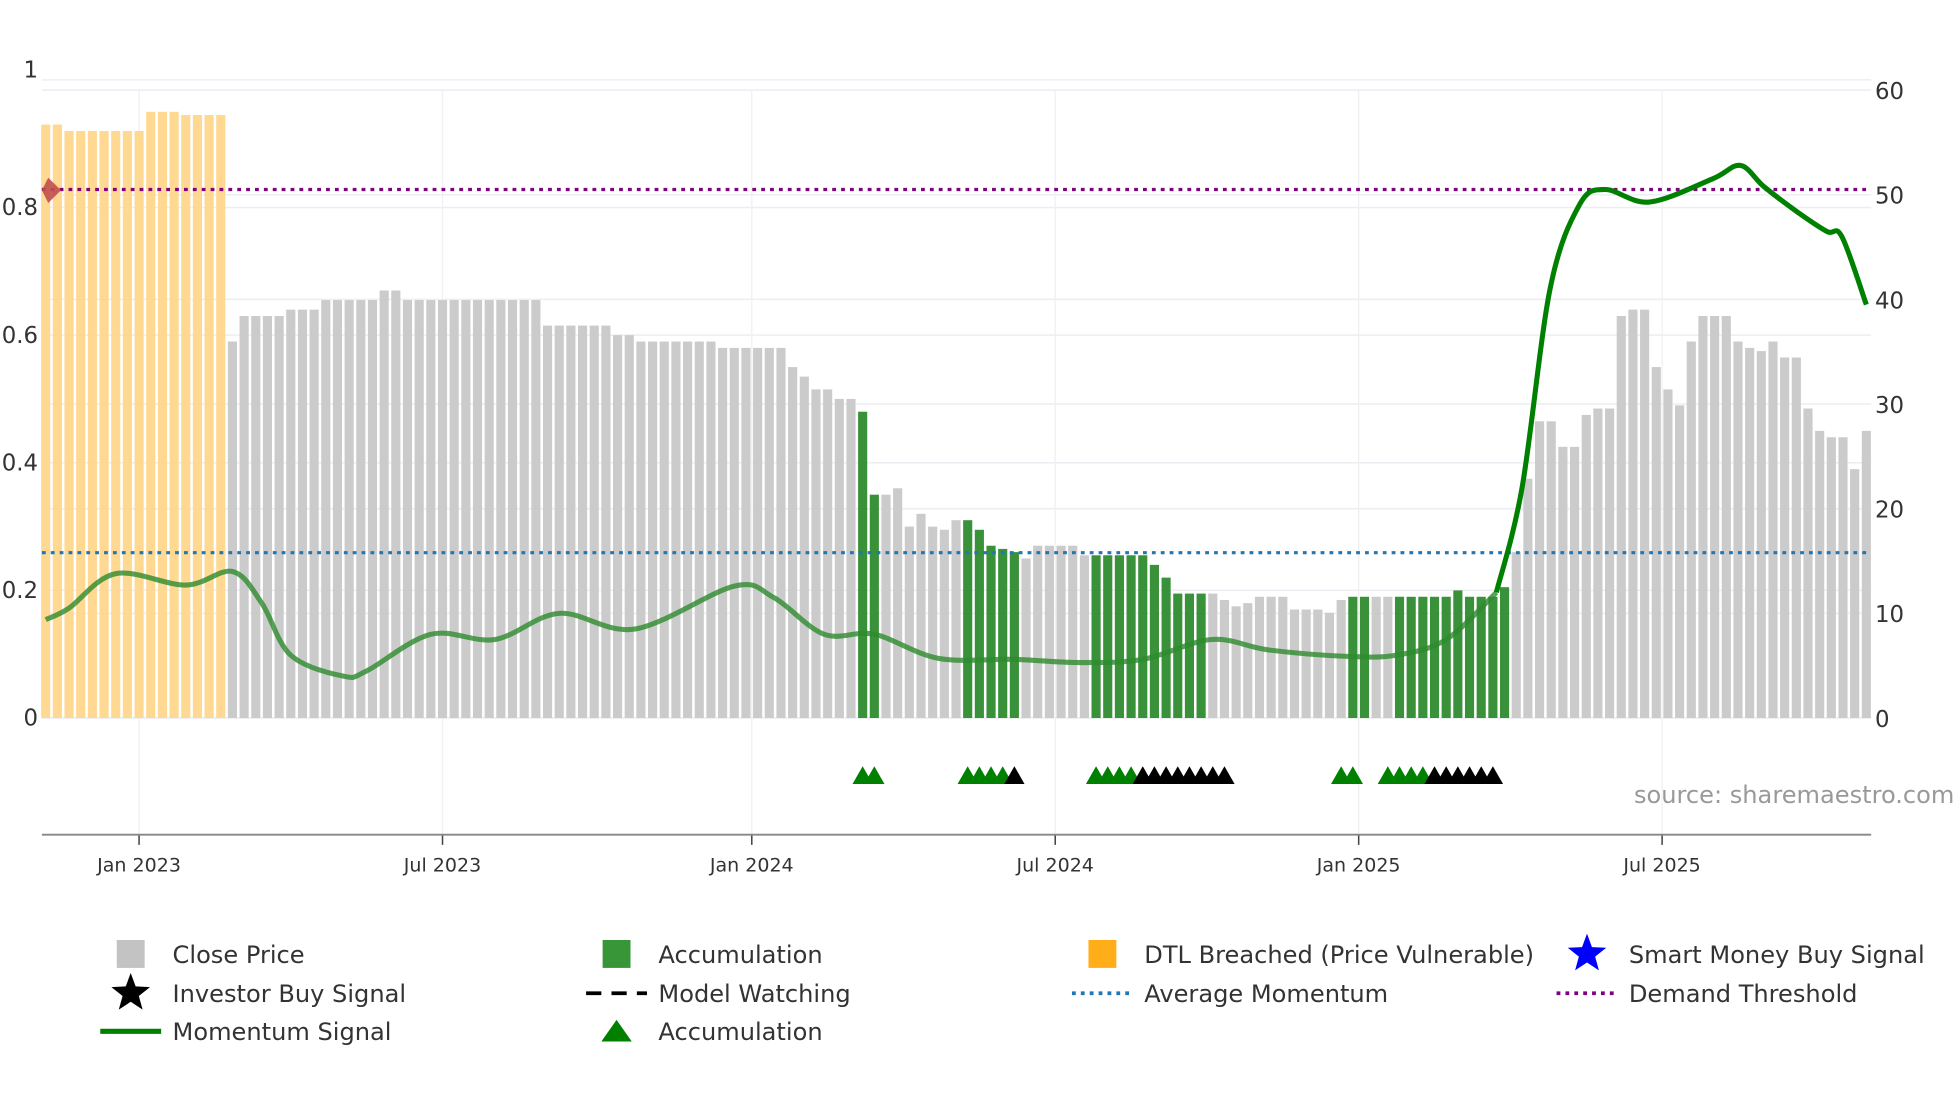 Image resolution: width=1960 pixels, height=1102 pixels. What do you see at coordinates (289, 994) in the screenshot?
I see `legend-label: Investor Buy Signal` at bounding box center [289, 994].